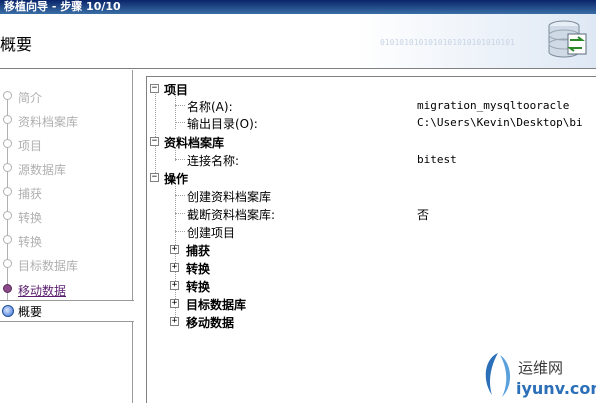 Image resolution: width=596 pixels, height=403 pixels. I want to click on page-header: 0101010101010101010101010101 概要, so click(298, 41).